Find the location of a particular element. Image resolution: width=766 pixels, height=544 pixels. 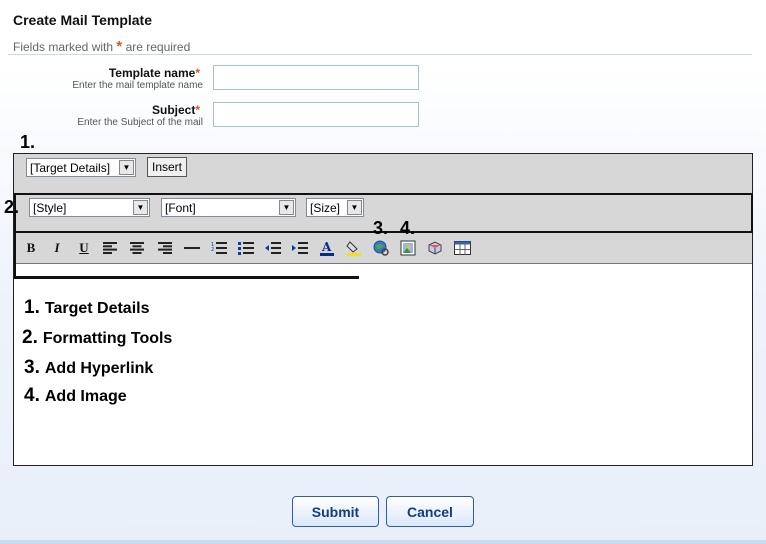

underline-icon: U is located at coordinates (84, 248).